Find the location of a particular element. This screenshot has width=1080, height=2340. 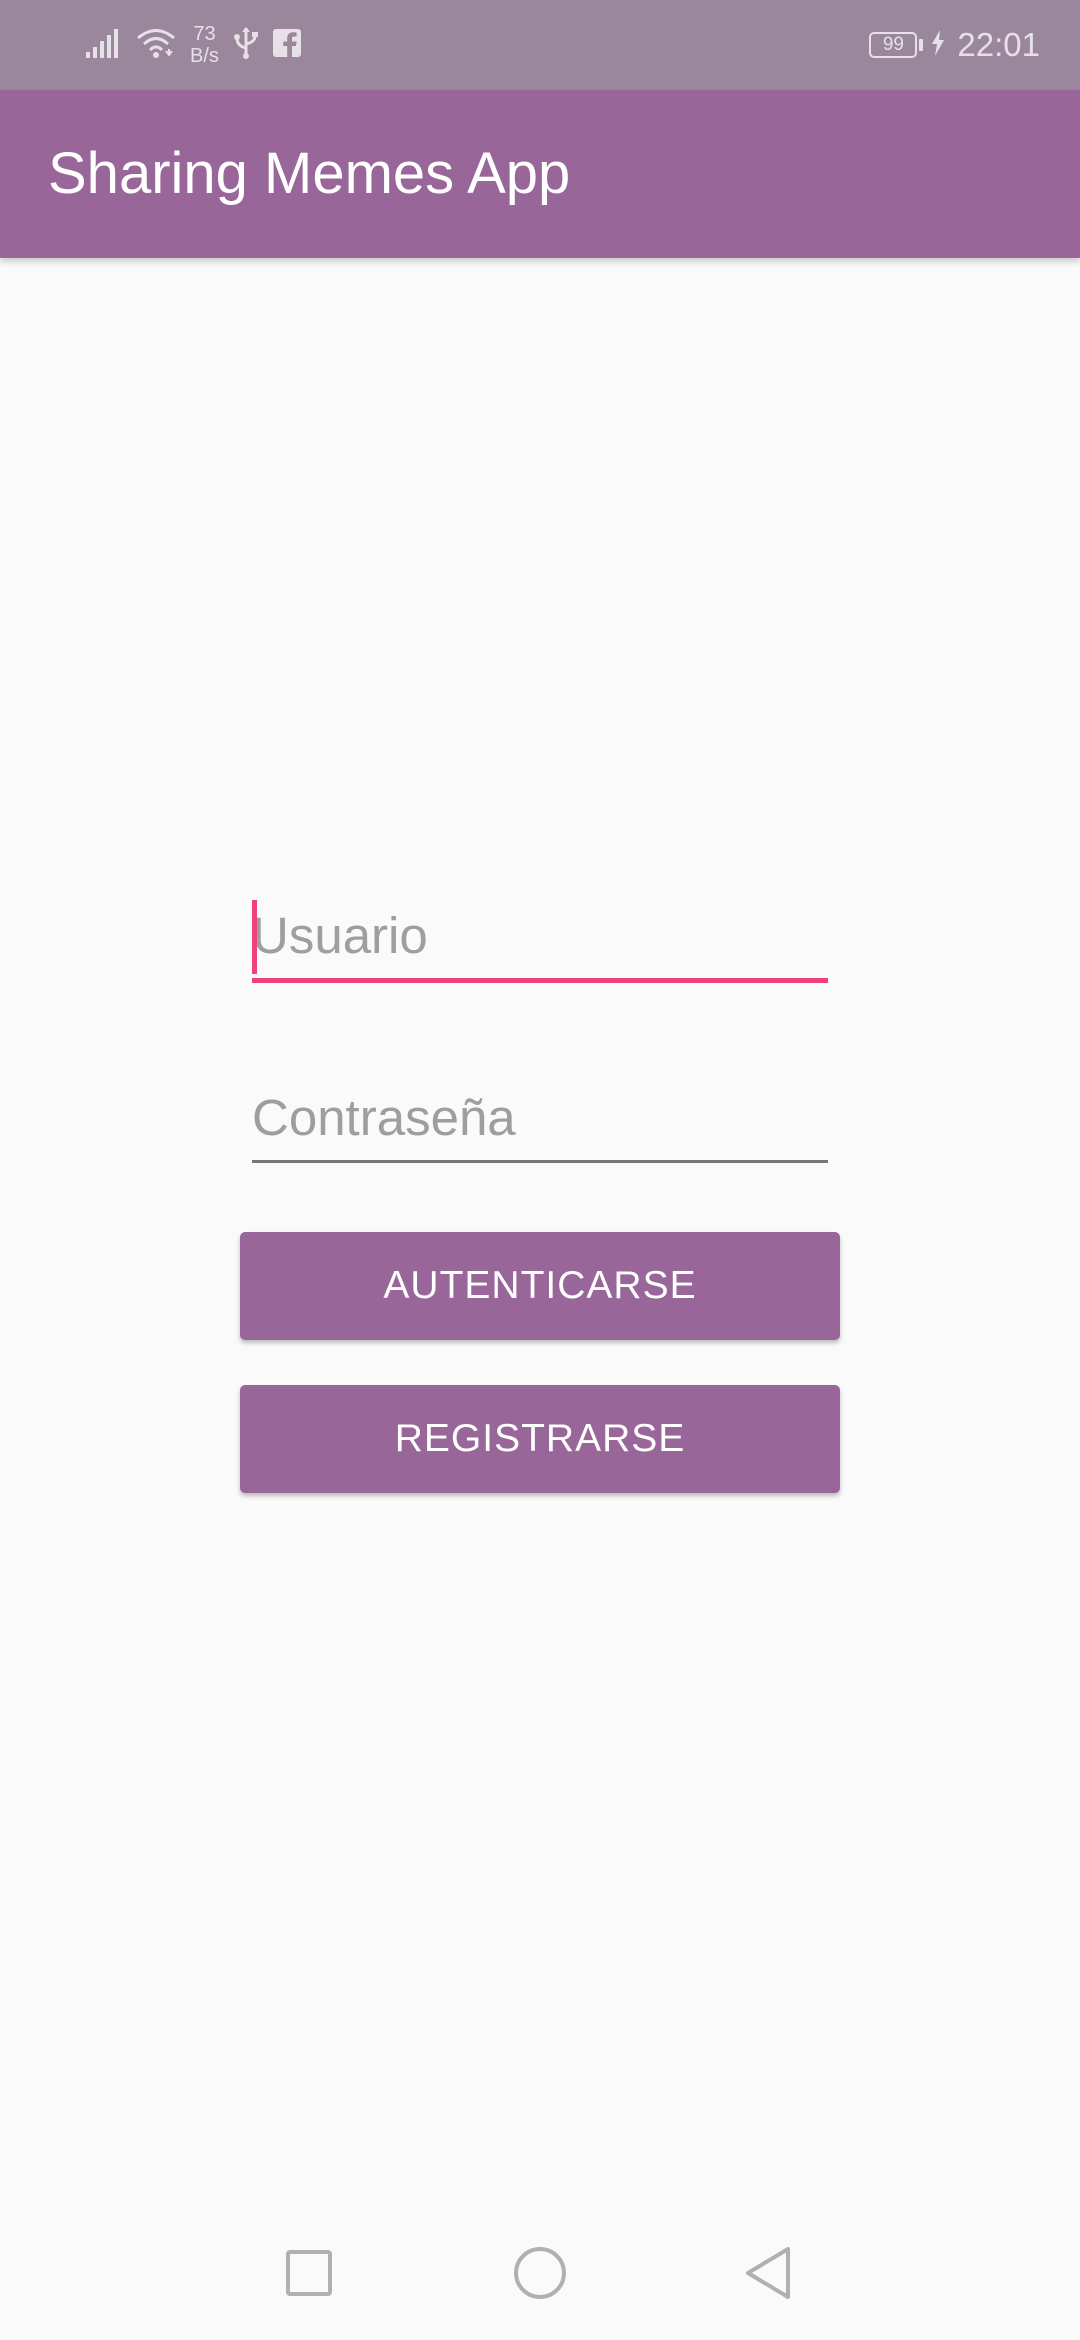

battery-icon: 99 is located at coordinates (896, 45).